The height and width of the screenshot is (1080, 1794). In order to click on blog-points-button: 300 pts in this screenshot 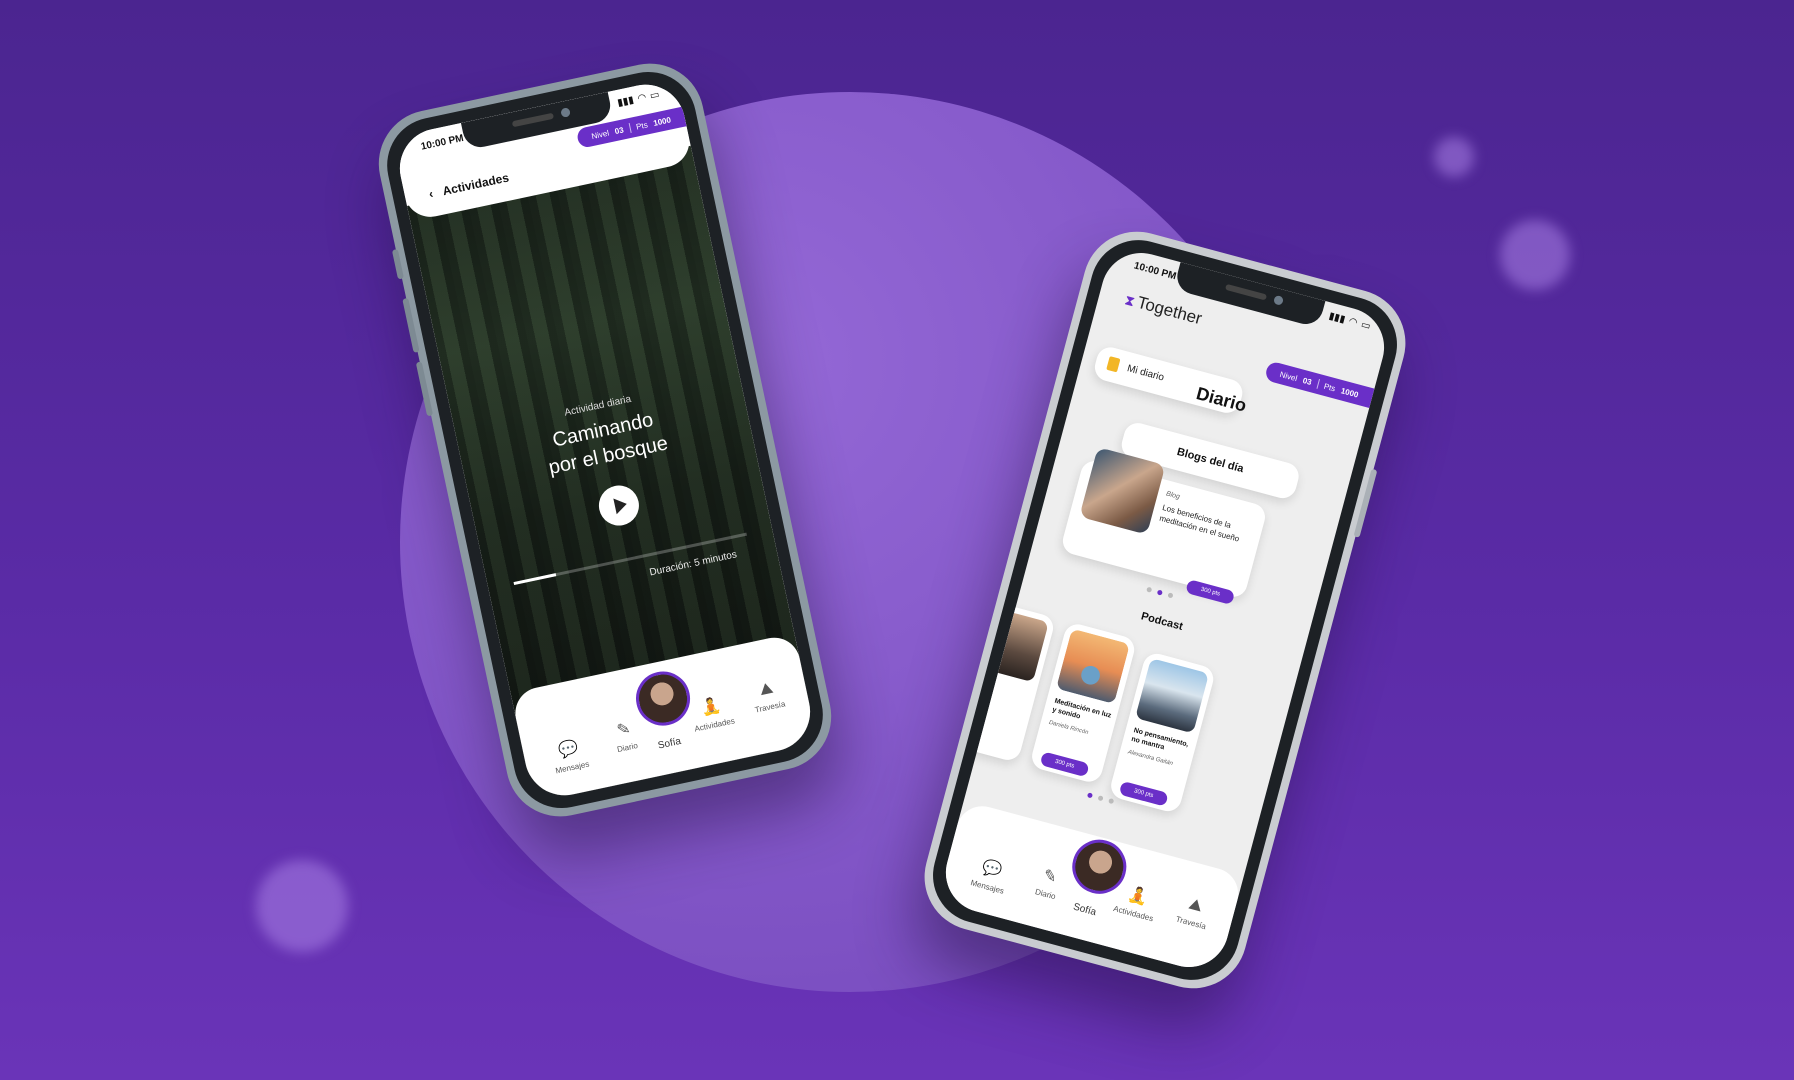, I will do `click(1210, 592)`.